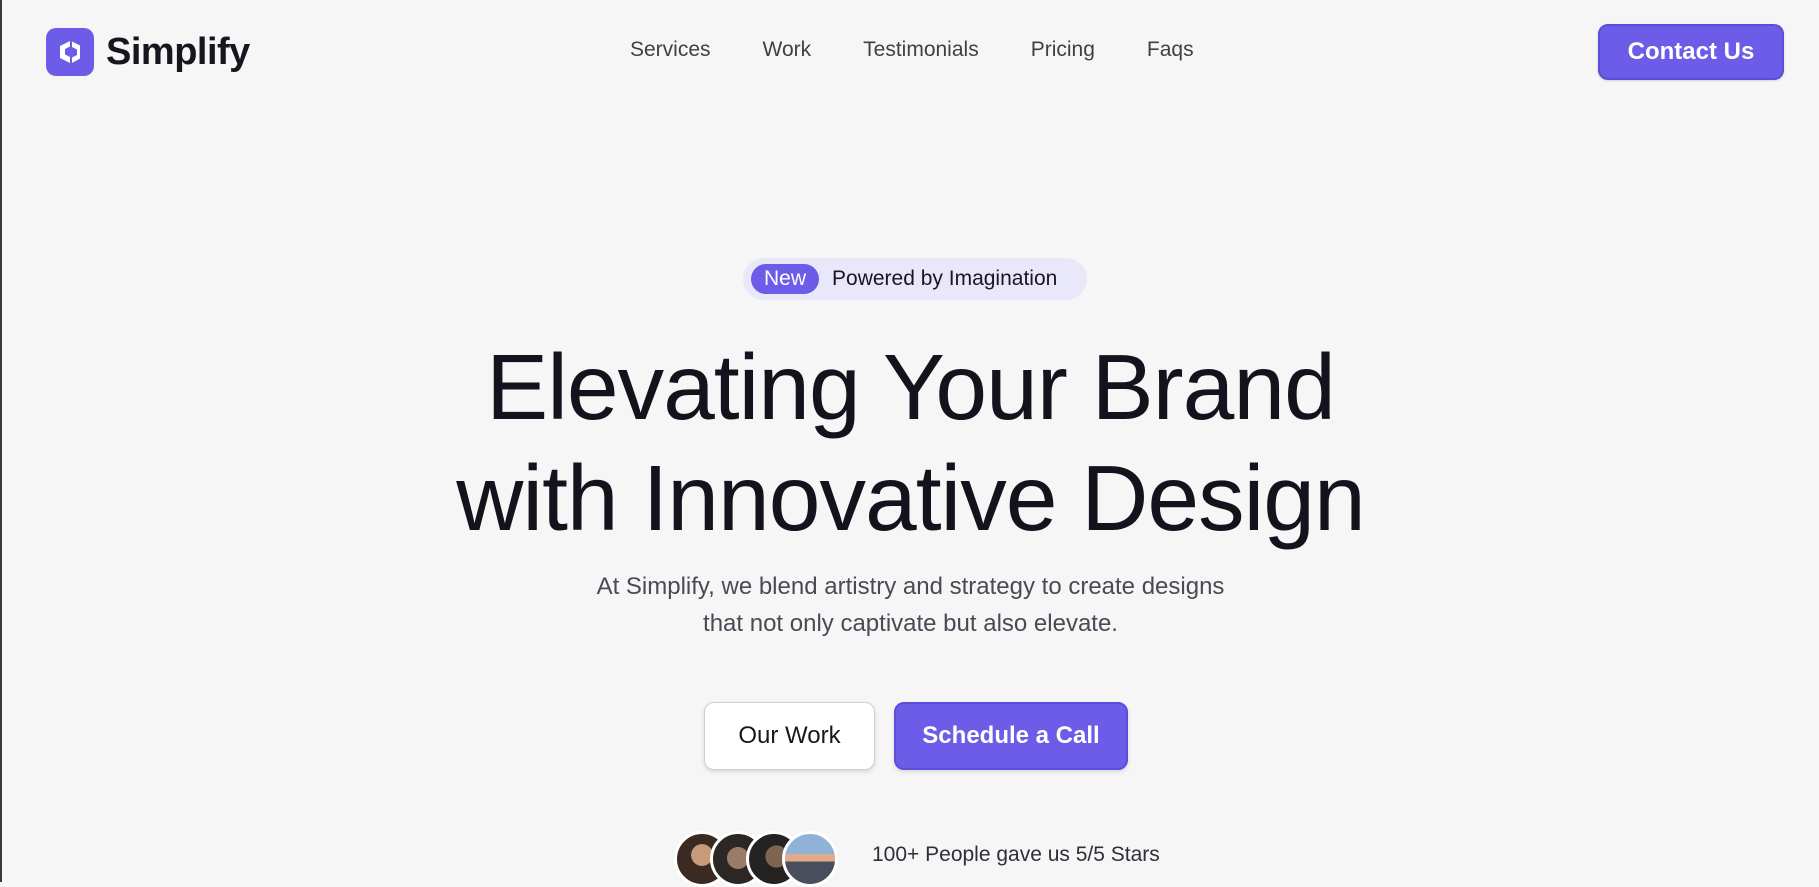 This screenshot has height=887, width=1819. Describe the element at coordinates (785, 279) in the screenshot. I see `new-tag: New` at that location.